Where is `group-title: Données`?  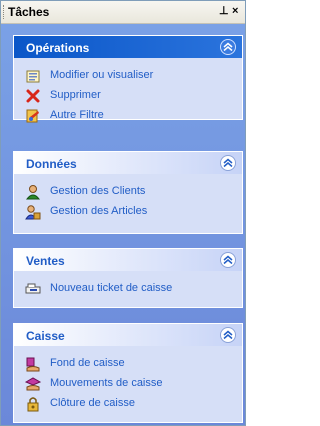 group-title: Données is located at coordinates (51, 164).